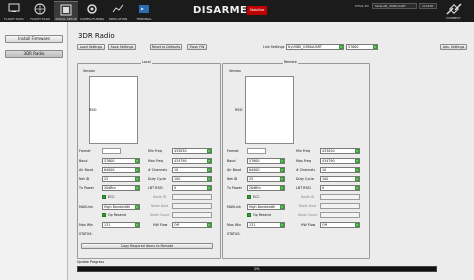  I want to click on local-mavlink-value: High Bandwidth, so click(117, 207).